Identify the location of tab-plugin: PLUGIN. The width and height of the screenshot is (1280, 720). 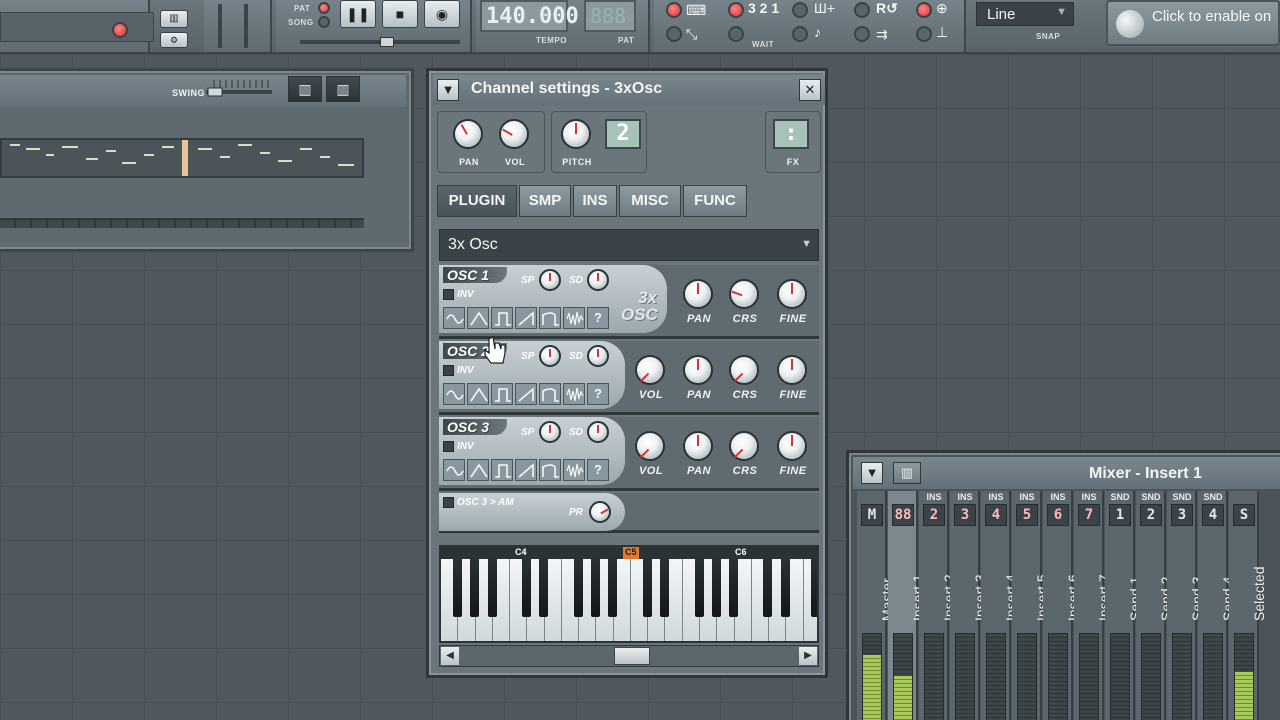
(477, 201).